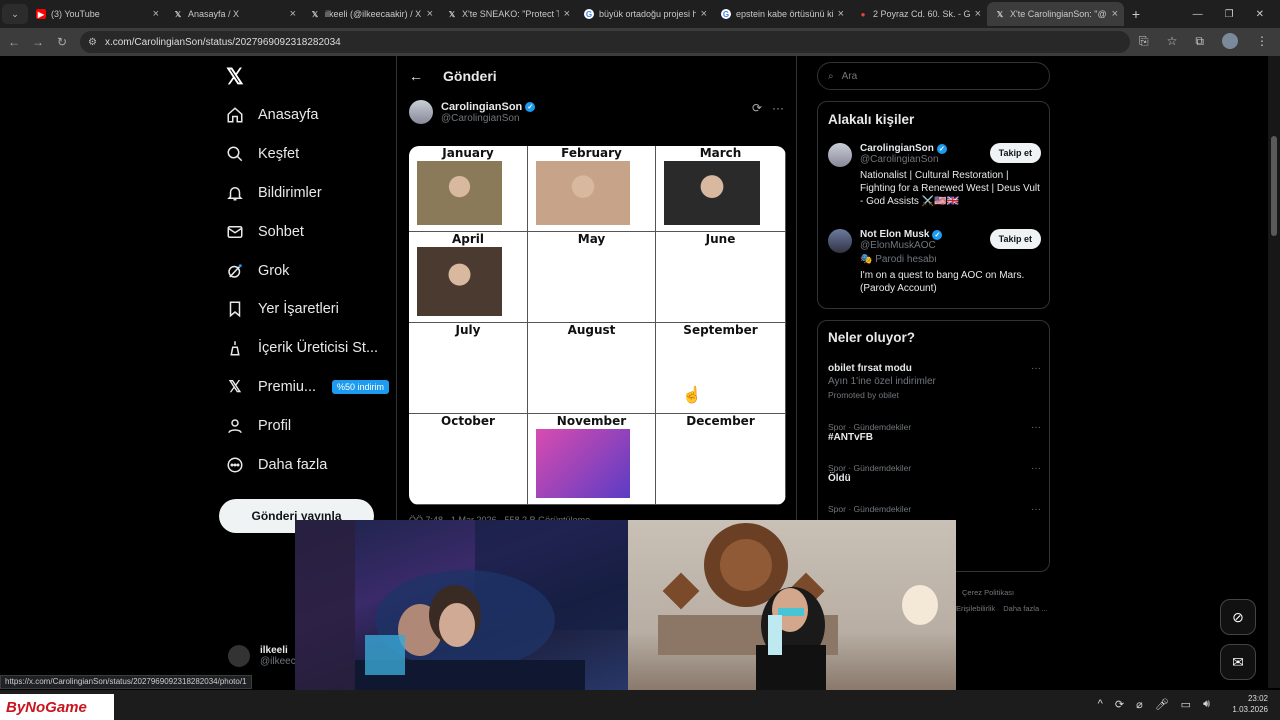 The height and width of the screenshot is (720, 1280). What do you see at coordinates (1238, 617) in the screenshot?
I see `grok-fab-button: ⊘` at bounding box center [1238, 617].